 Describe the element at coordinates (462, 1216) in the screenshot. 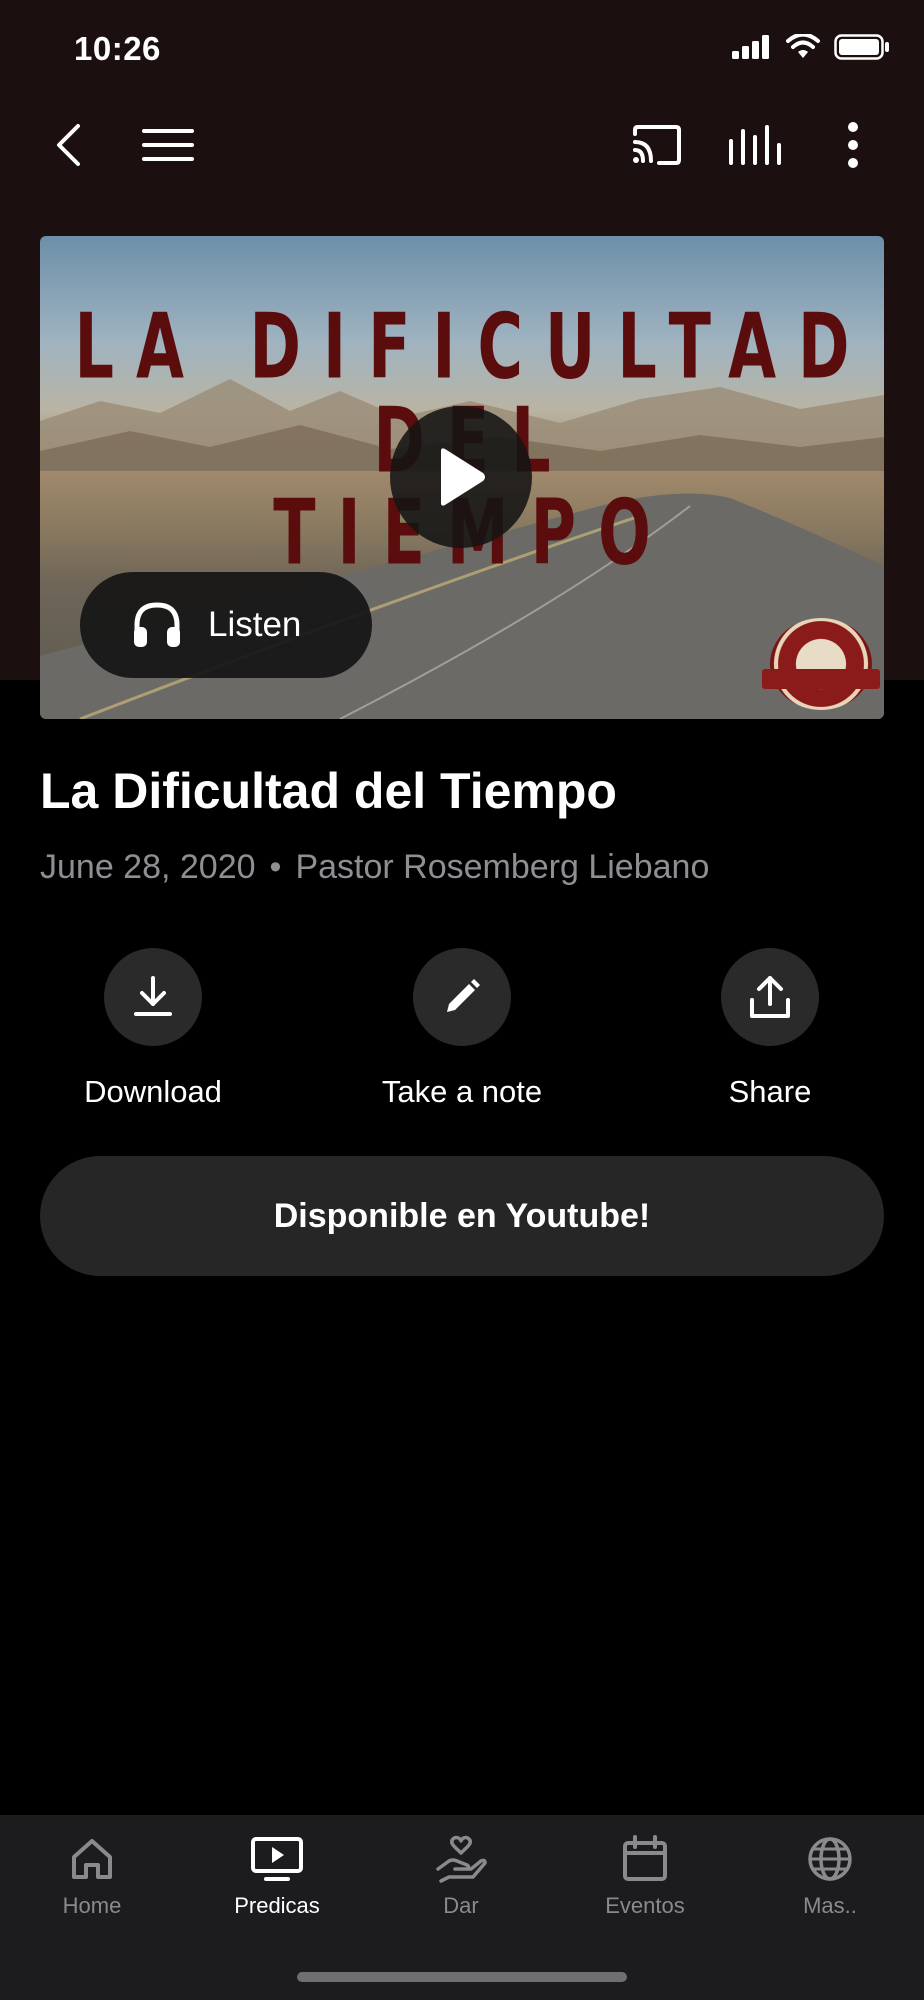

I see `youtube-button: Disponible en Youtube!` at that location.